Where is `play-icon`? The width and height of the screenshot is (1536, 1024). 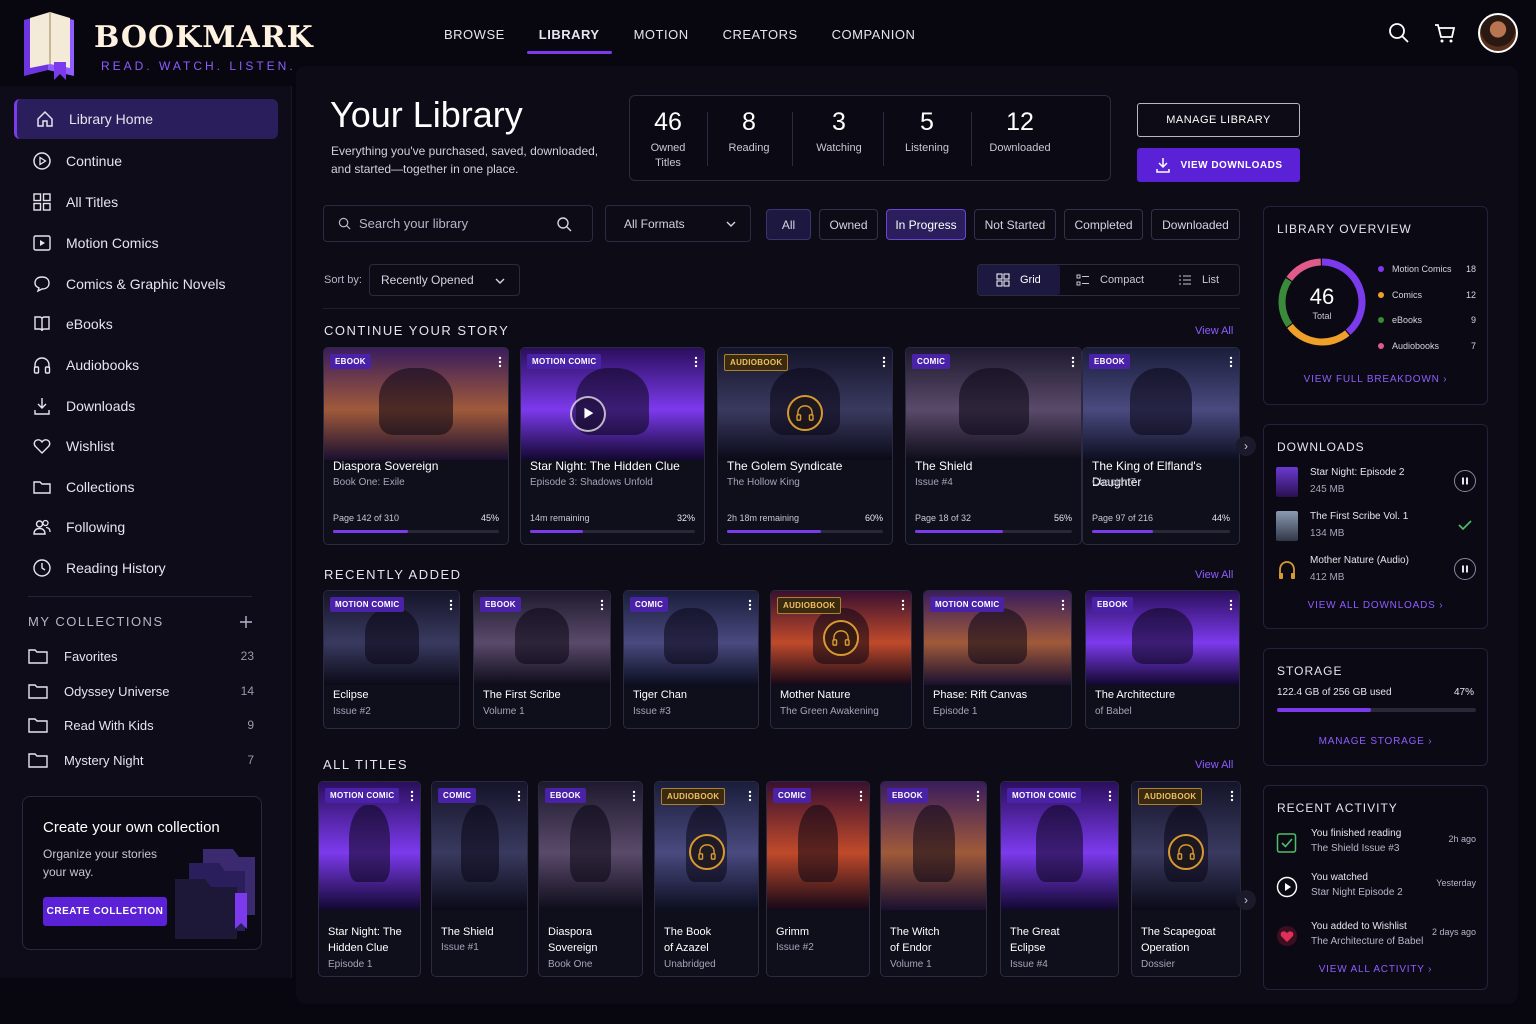
play-icon is located at coordinates (587, 414).